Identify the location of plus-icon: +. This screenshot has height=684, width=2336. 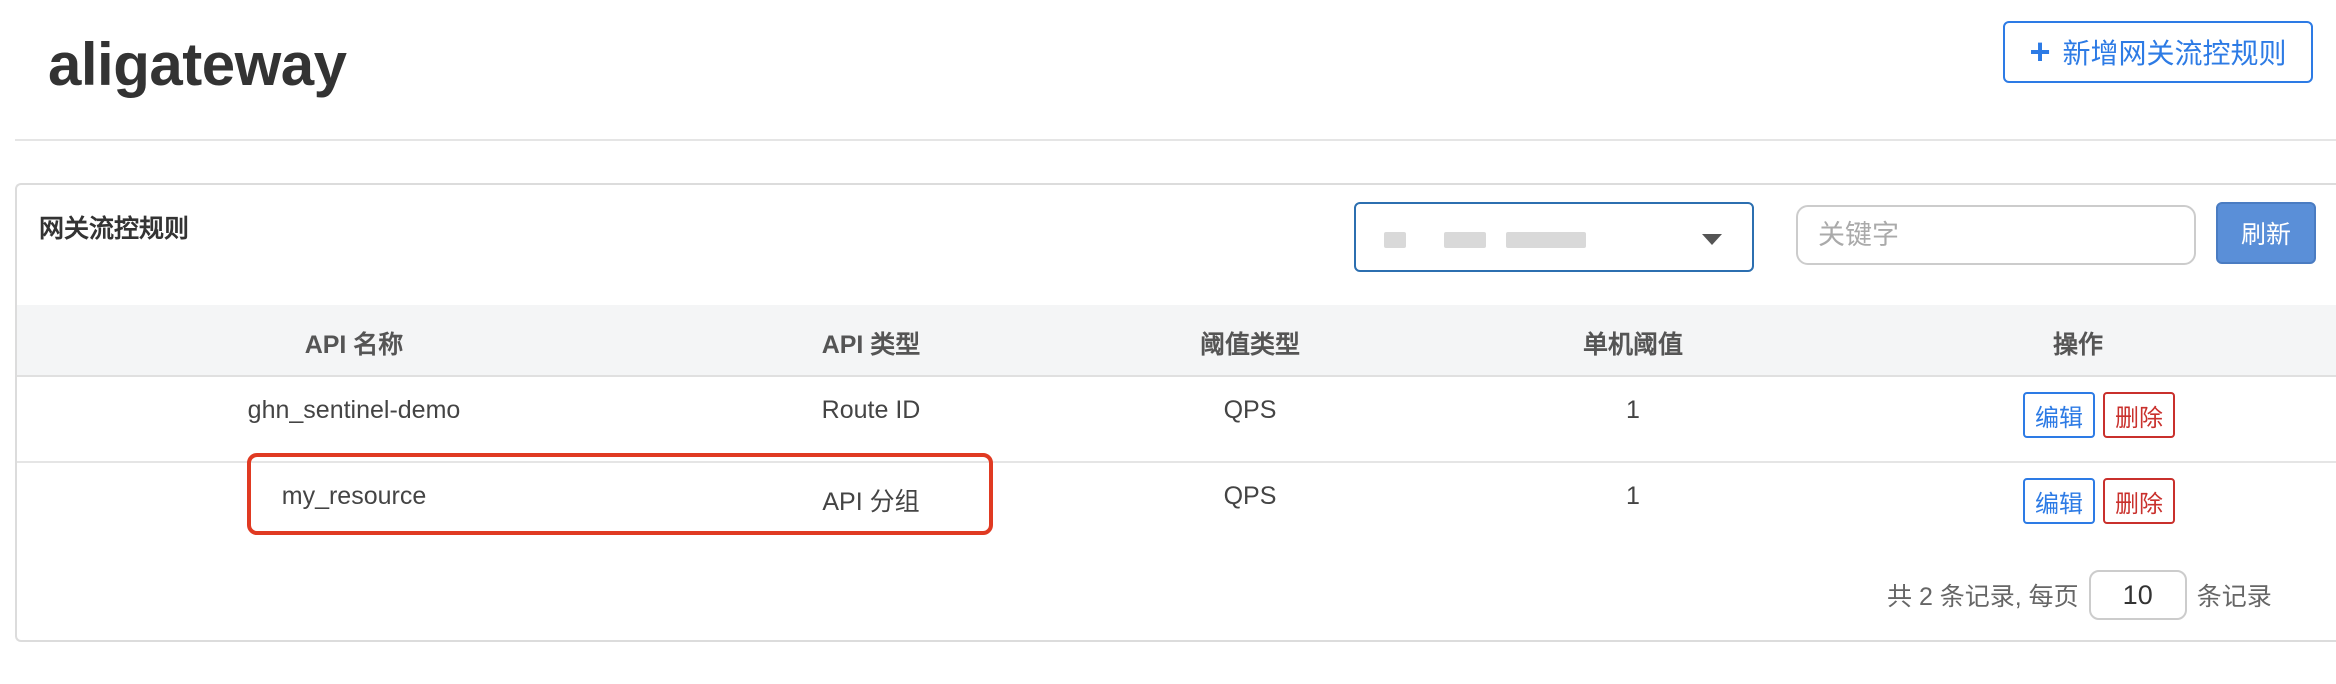
(2040, 51).